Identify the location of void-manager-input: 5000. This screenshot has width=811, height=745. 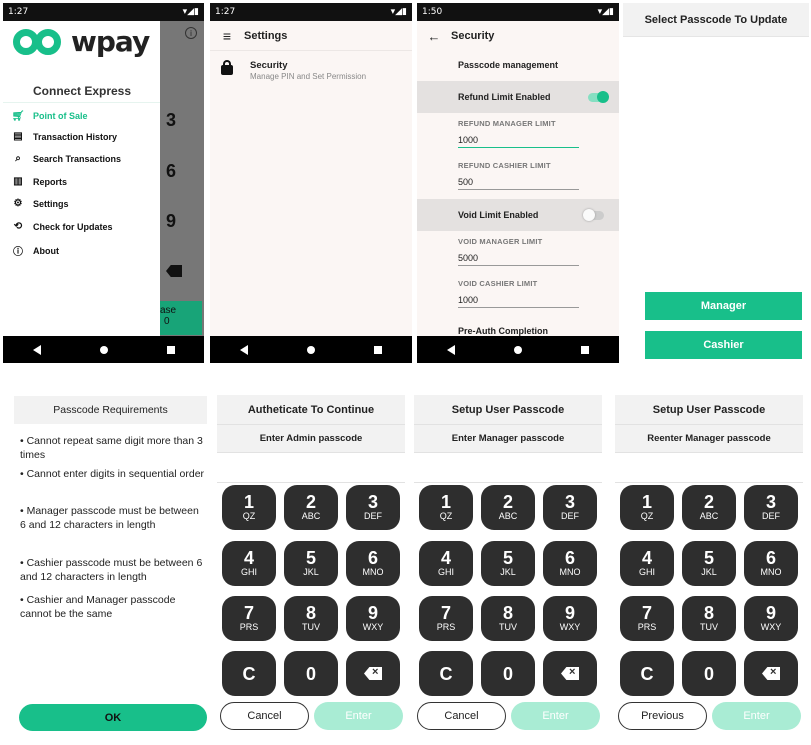
(518, 257).